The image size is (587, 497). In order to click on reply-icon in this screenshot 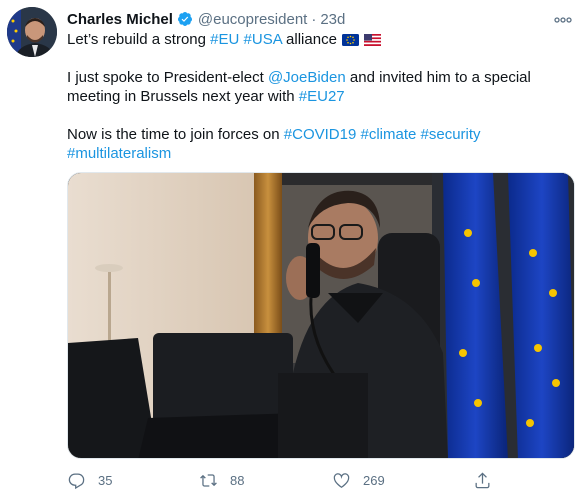, I will do `click(76, 481)`.